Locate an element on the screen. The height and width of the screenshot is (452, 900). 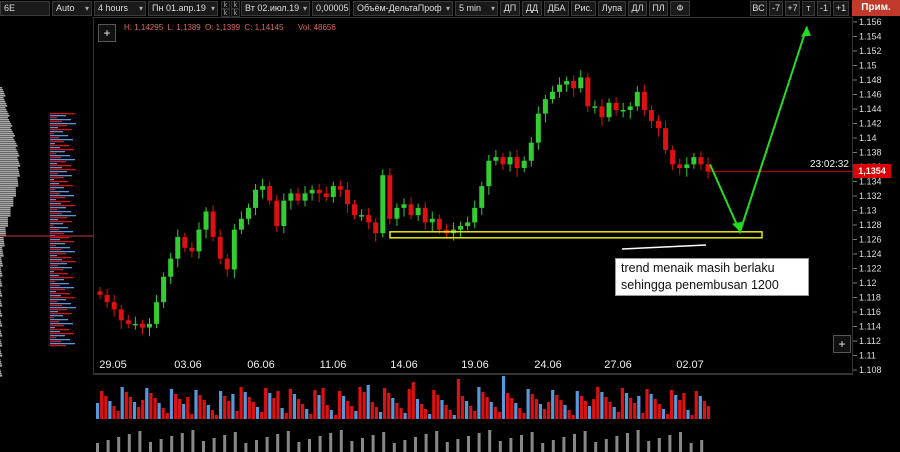
dl-button: ДЛ is located at coordinates (637, 8).